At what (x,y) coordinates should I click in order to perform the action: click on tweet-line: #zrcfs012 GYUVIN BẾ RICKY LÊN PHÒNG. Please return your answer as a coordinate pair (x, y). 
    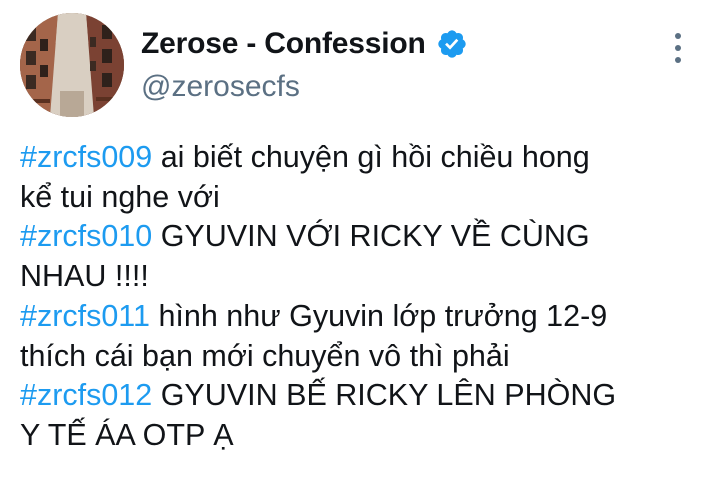
    Looking at the image, I should click on (365, 396).